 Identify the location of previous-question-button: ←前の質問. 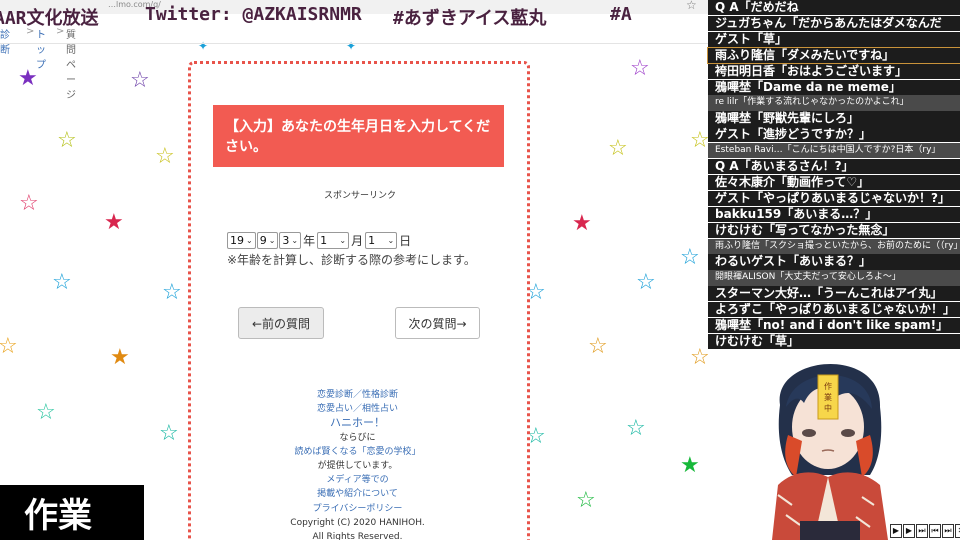
(281, 323).